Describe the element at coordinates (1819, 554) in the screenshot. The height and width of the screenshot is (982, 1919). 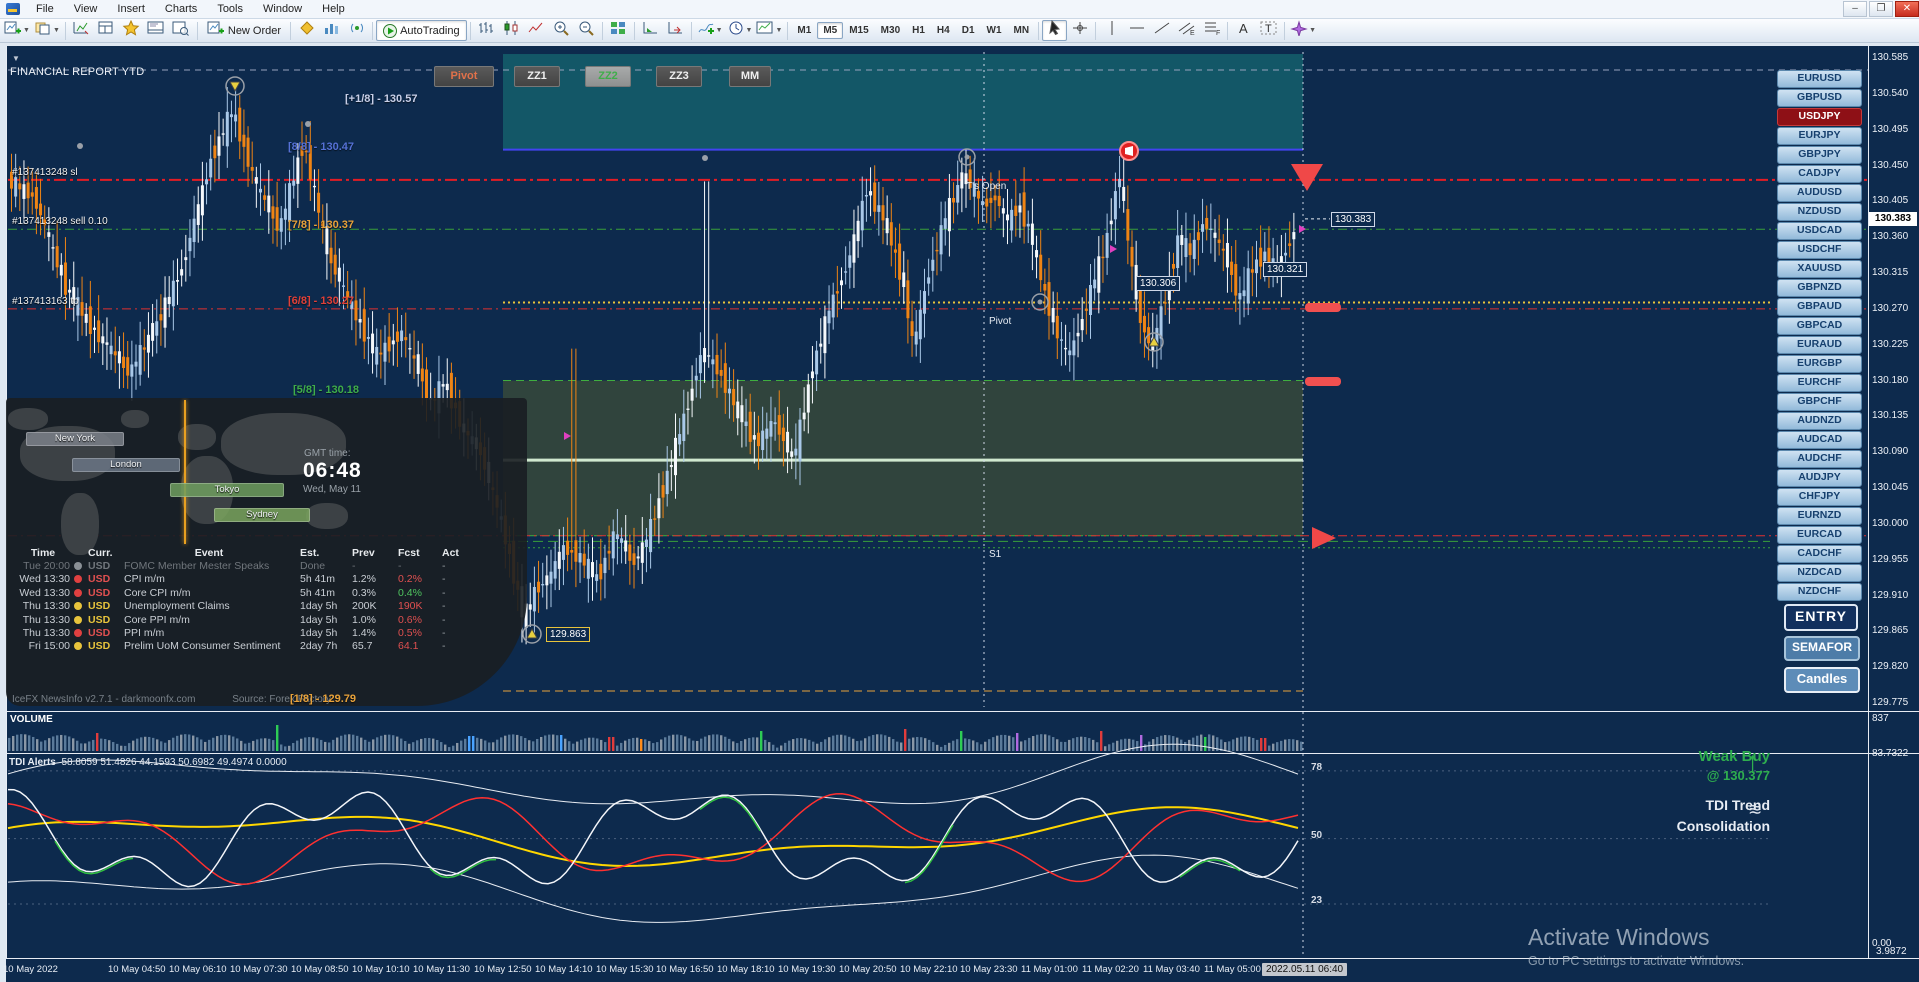
I see `symbol-button-cadchf: CADCHF` at that location.